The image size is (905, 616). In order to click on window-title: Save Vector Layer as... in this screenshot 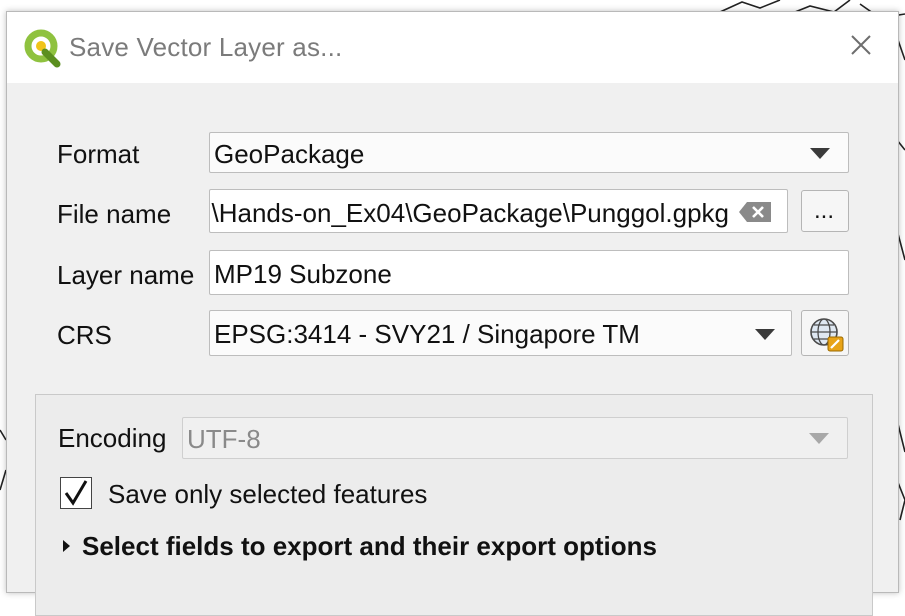, I will do `click(206, 47)`.